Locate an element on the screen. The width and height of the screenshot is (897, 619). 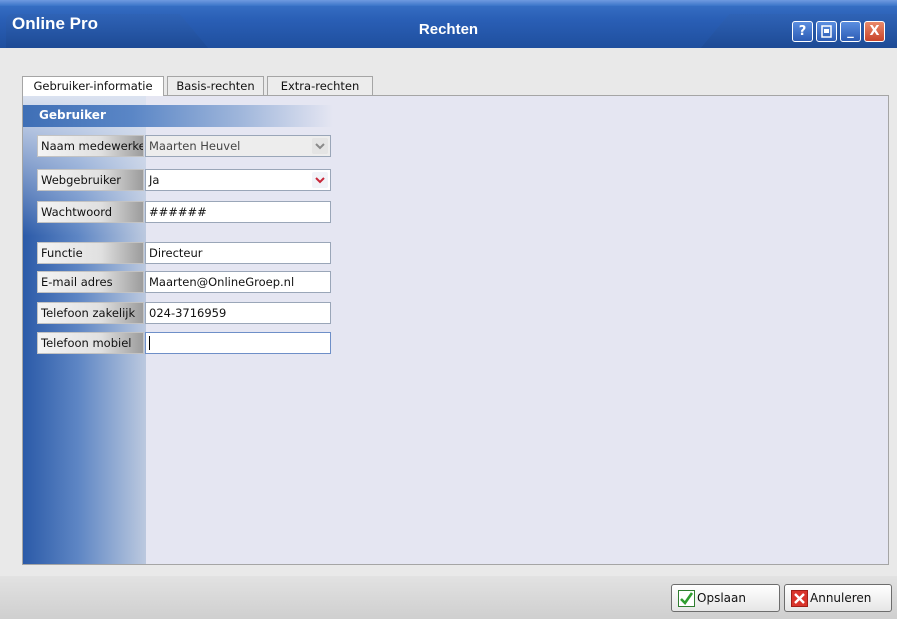
tel-mobiel-label: Telefoon mobiel is located at coordinates (90, 343).